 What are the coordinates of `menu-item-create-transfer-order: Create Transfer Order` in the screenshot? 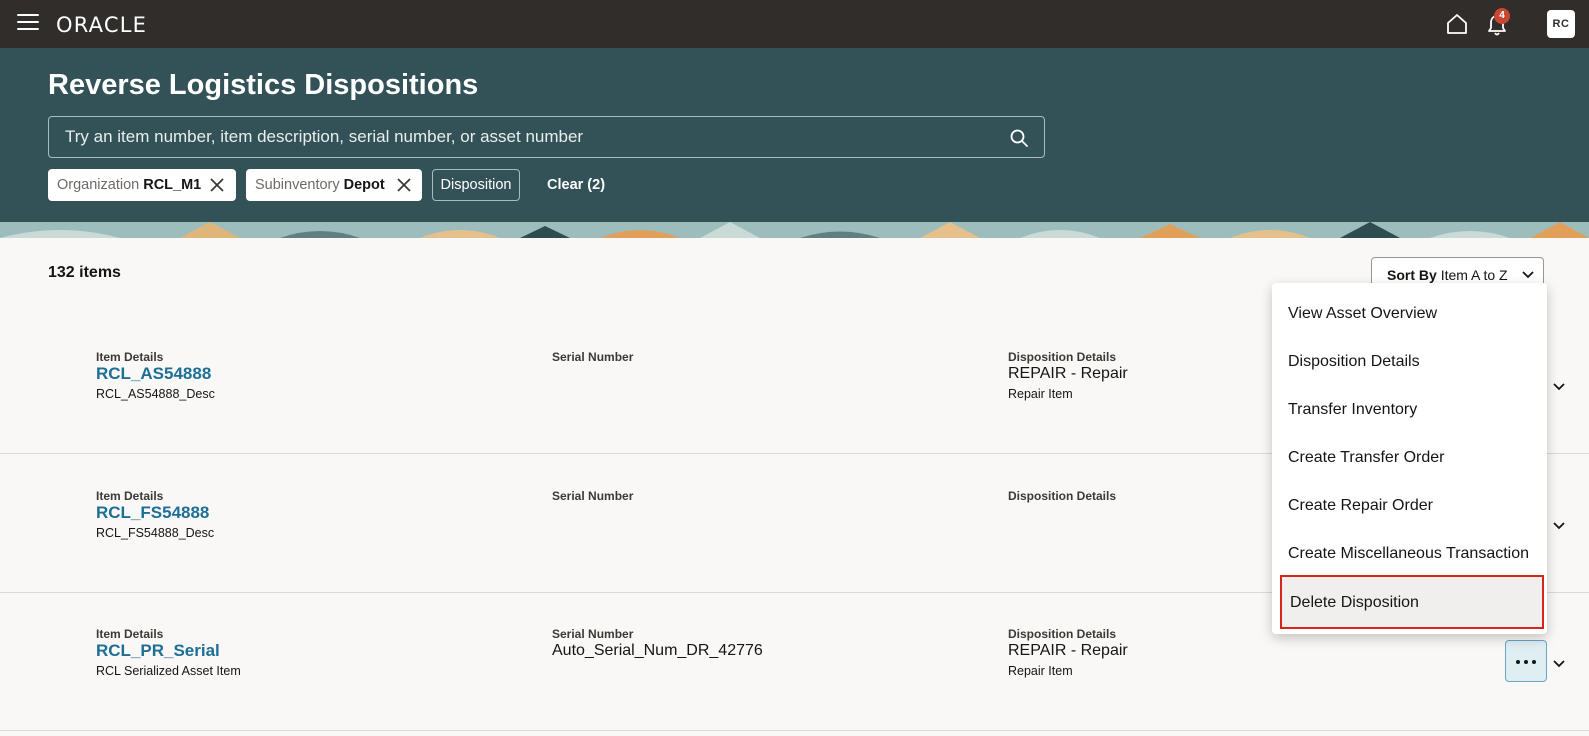 It's located at (1409, 458).